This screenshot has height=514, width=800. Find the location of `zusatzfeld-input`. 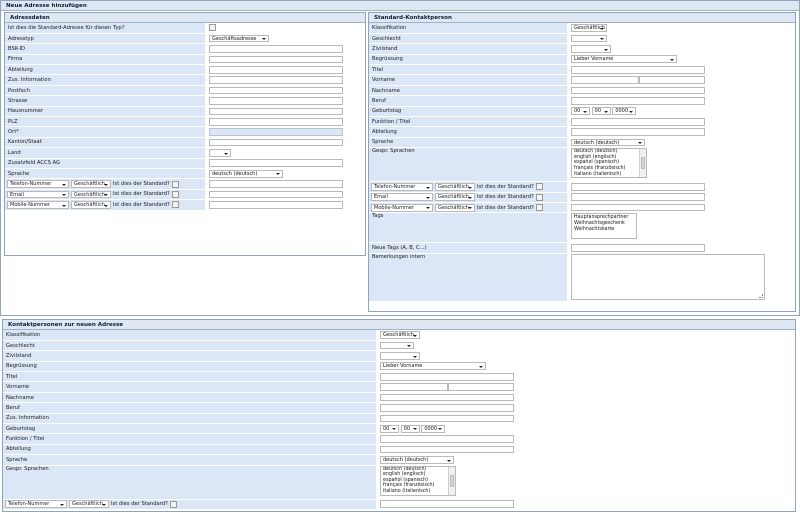

zusatzfeld-input is located at coordinates (276, 163).